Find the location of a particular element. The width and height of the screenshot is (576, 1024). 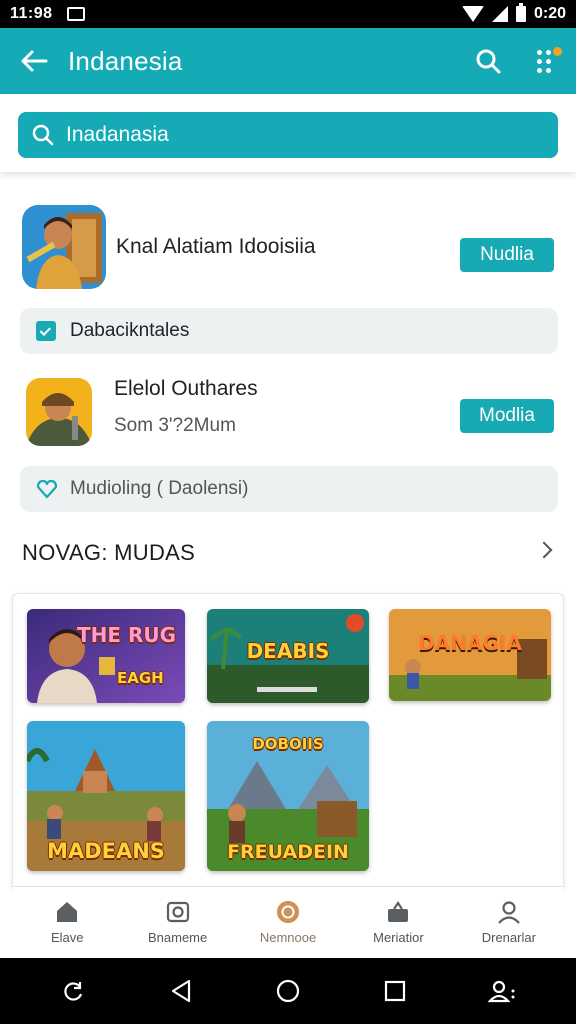

nav-label: Bnameme is located at coordinates (177, 937).